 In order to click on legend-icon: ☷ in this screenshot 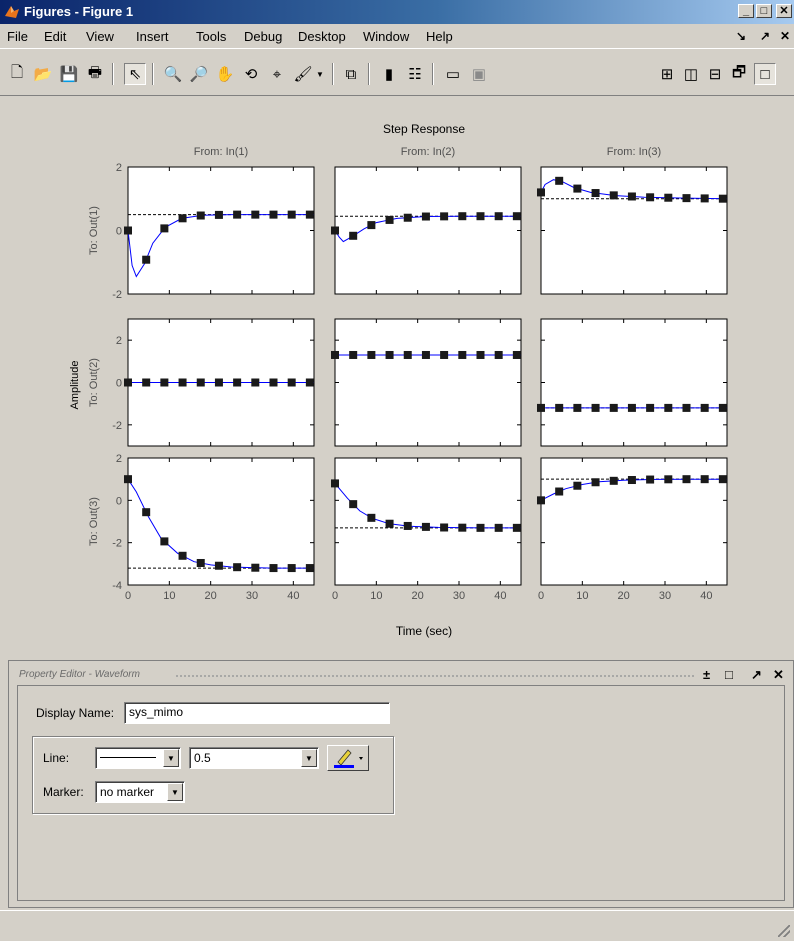, I will do `click(415, 74)`.